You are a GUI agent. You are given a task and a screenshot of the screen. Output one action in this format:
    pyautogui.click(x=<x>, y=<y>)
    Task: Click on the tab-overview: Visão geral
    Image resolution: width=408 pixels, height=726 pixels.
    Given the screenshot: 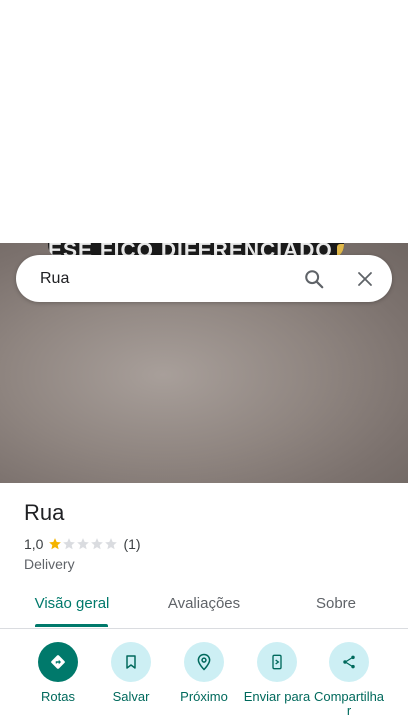 What is the action you would take?
    pyautogui.click(x=72, y=606)
    